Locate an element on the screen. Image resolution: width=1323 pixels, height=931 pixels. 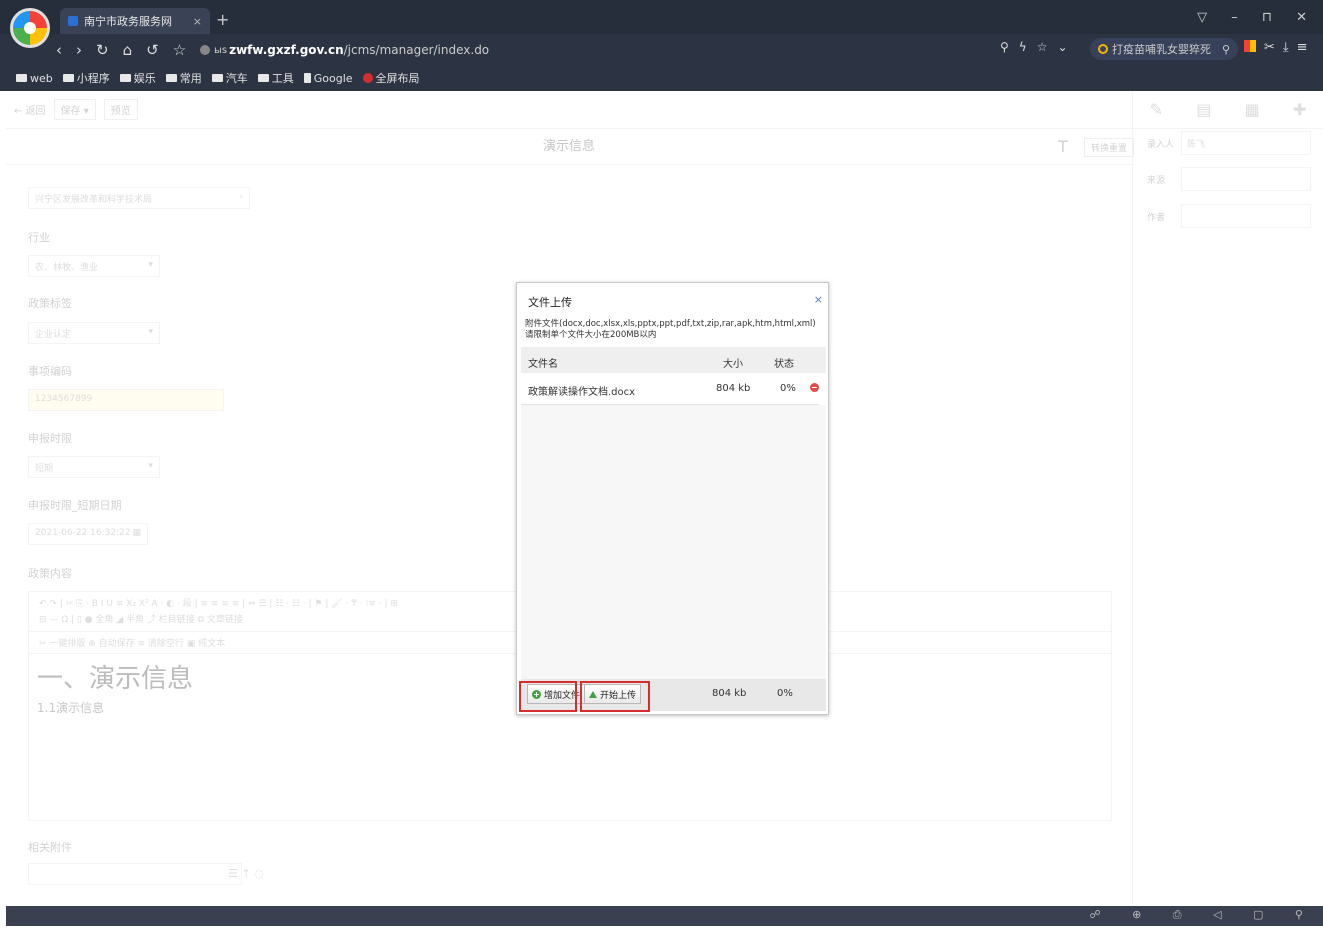
bookmarks-bar: web 小程序 娱乐 常用 汽车 工具 Google 全屏布局 is located at coordinates (661, 78).